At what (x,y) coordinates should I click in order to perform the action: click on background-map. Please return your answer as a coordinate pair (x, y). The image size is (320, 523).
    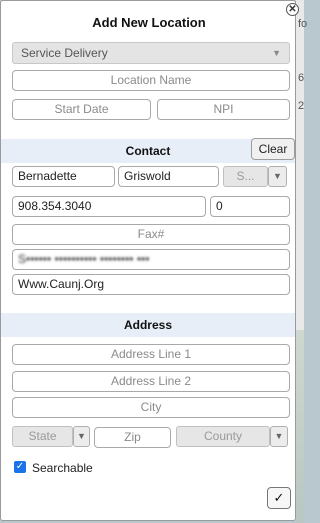
    Looking at the image, I should click on (300, 426).